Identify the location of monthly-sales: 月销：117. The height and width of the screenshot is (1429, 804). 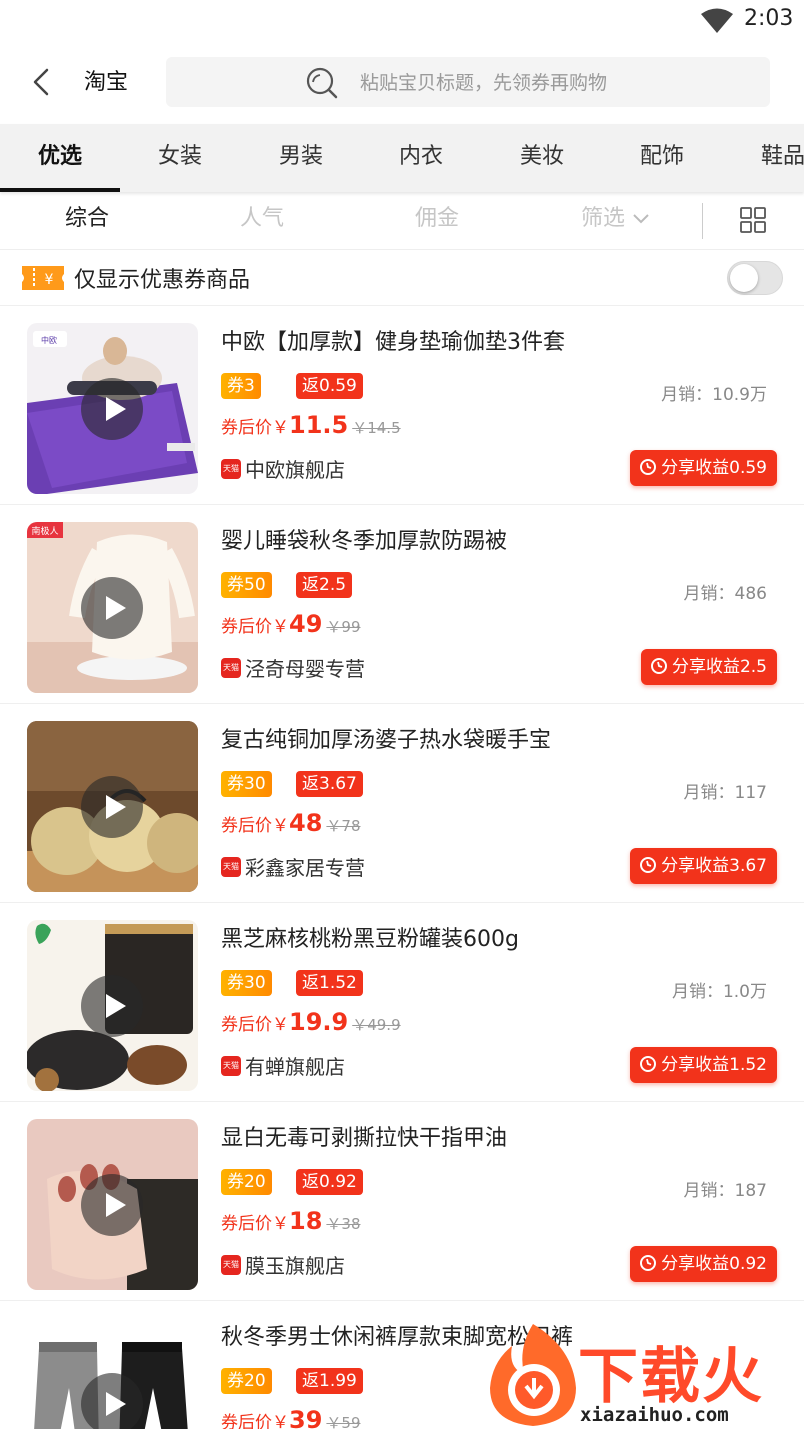
(725, 793).